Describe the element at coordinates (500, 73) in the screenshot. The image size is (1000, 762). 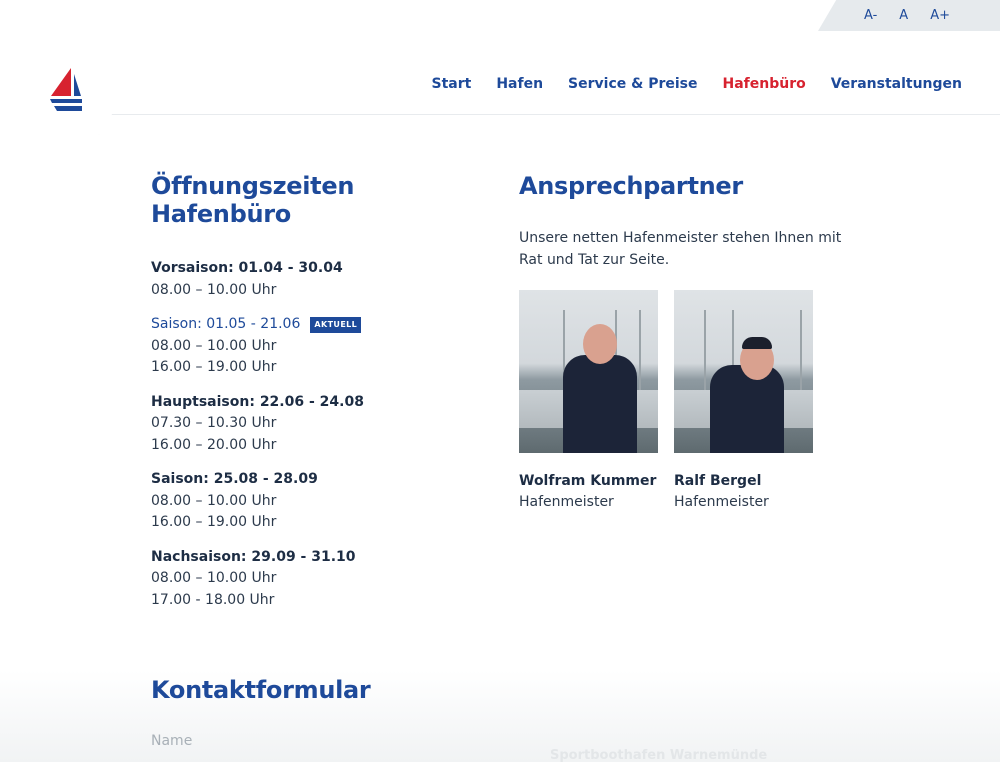
I see `site-header` at that location.